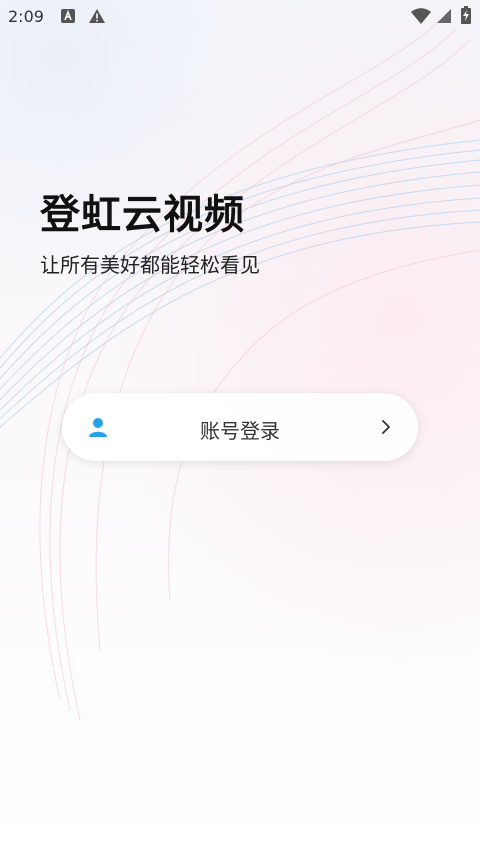 Image resolution: width=480 pixels, height=853 pixels. Describe the element at coordinates (68, 16) in the screenshot. I see `keyboard-a-icon` at that location.